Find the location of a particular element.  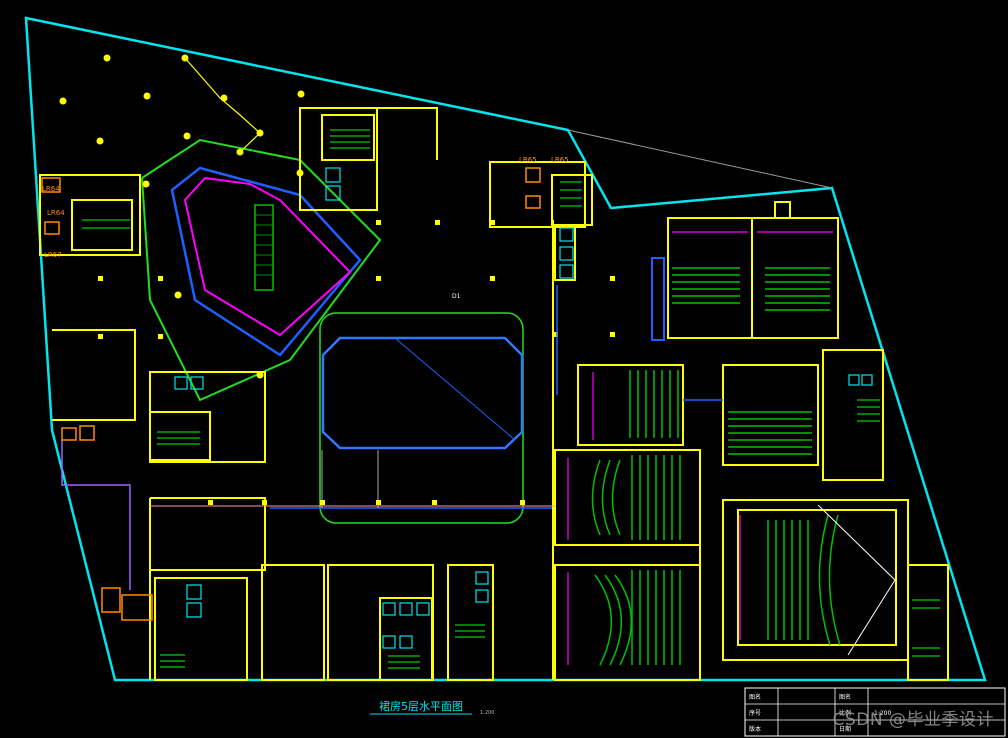

green-corridor-wall is located at coordinates (261, 270).